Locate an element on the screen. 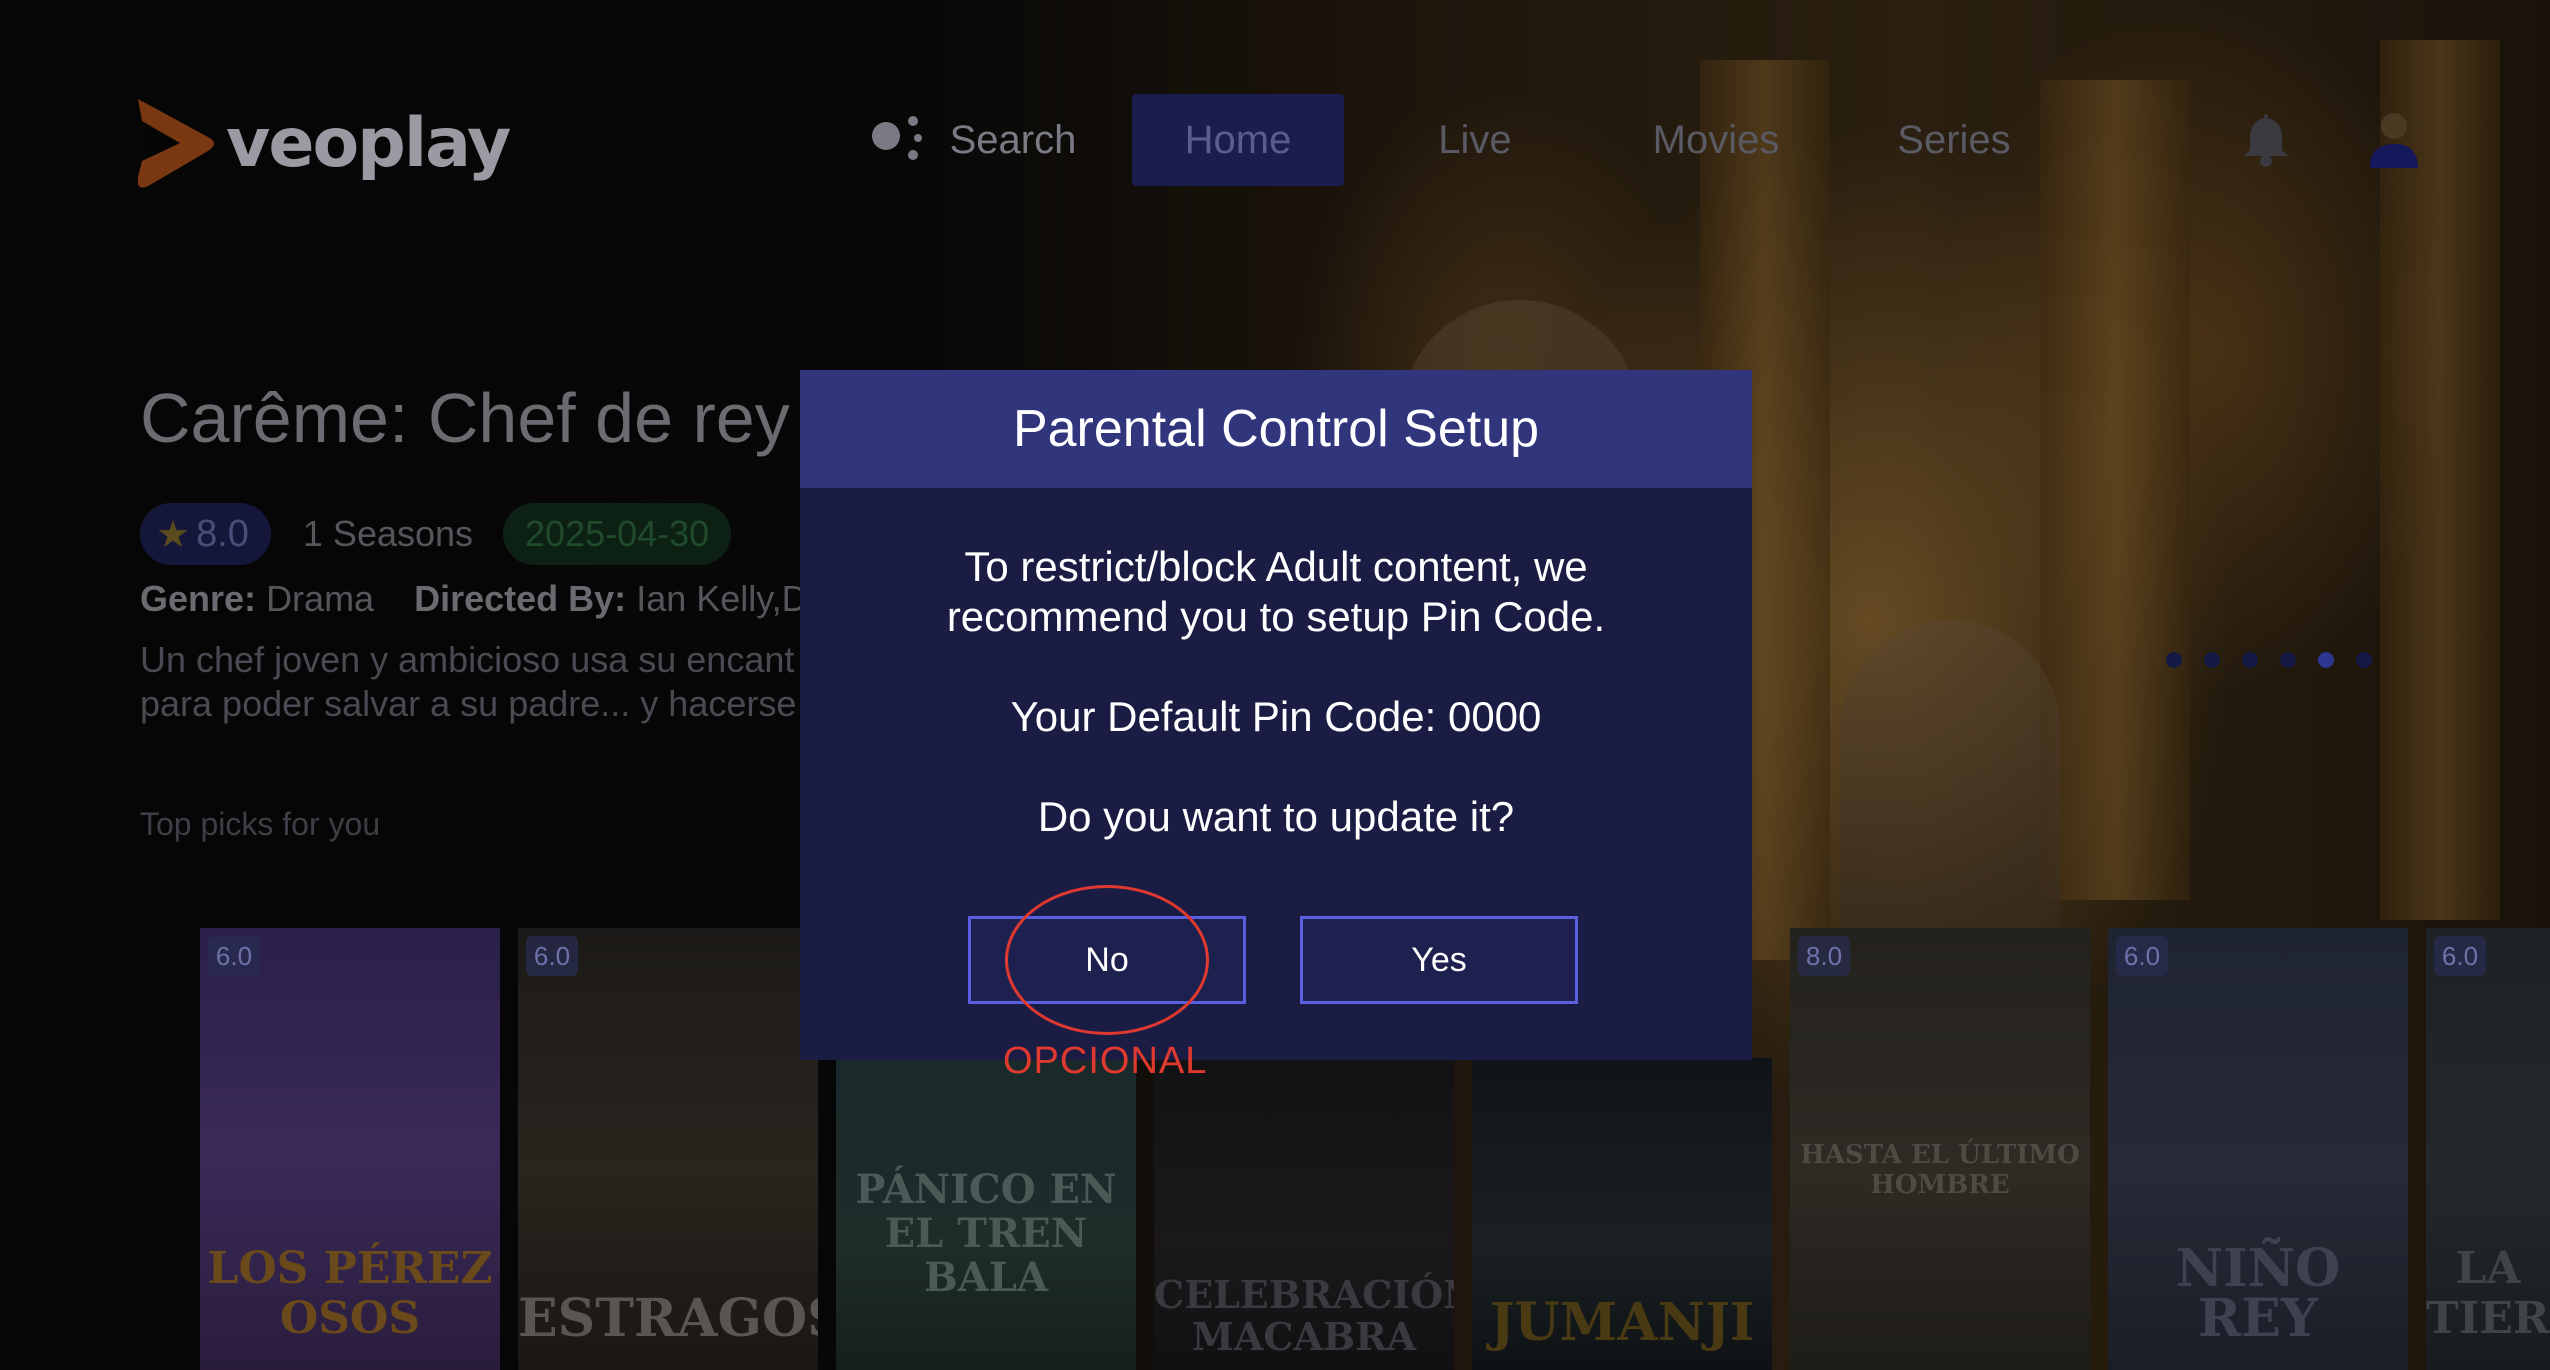  annotation-label: OPCIONAL is located at coordinates (1105, 1061).